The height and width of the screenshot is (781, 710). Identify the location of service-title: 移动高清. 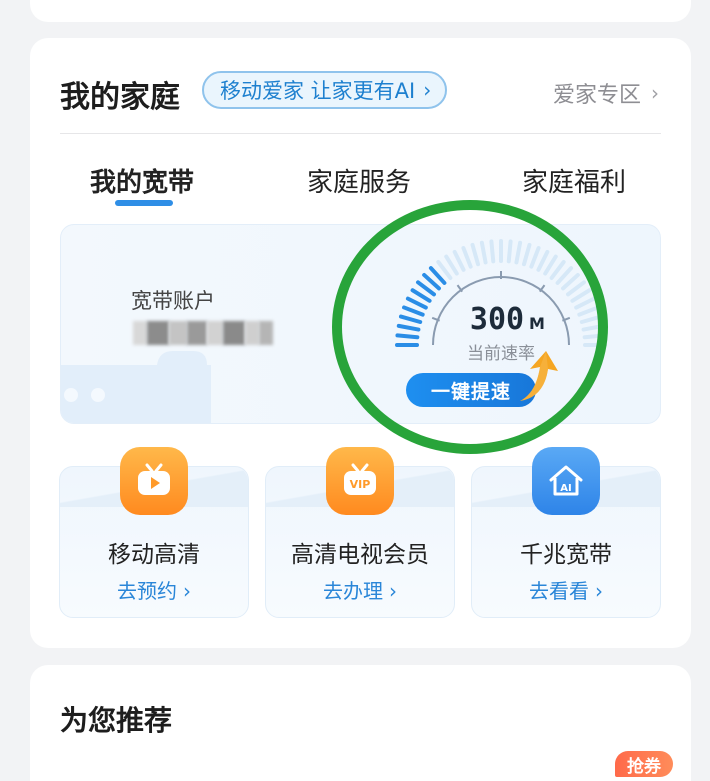
(154, 555).